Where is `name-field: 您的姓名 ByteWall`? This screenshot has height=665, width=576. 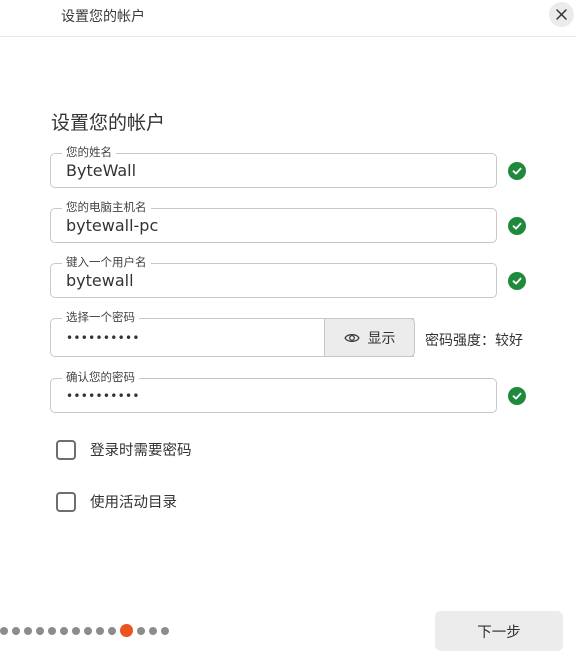
name-field: 您的姓名 ByteWall is located at coordinates (273, 166).